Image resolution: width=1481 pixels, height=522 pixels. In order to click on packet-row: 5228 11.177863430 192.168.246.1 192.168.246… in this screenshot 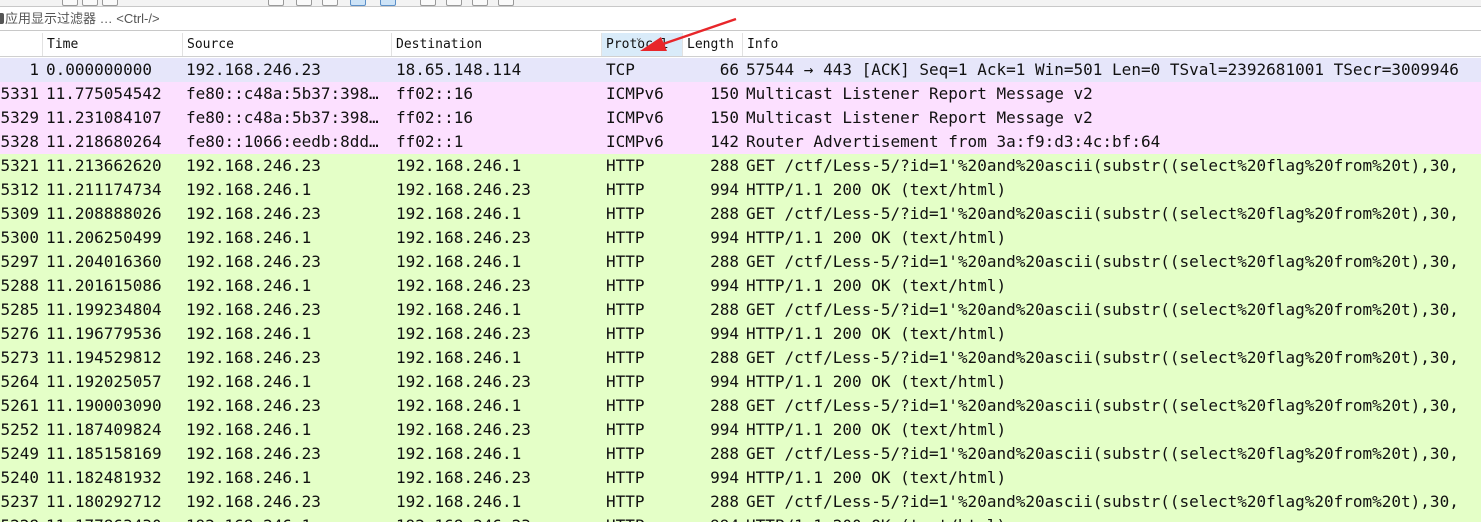, I will do `click(740, 518)`.